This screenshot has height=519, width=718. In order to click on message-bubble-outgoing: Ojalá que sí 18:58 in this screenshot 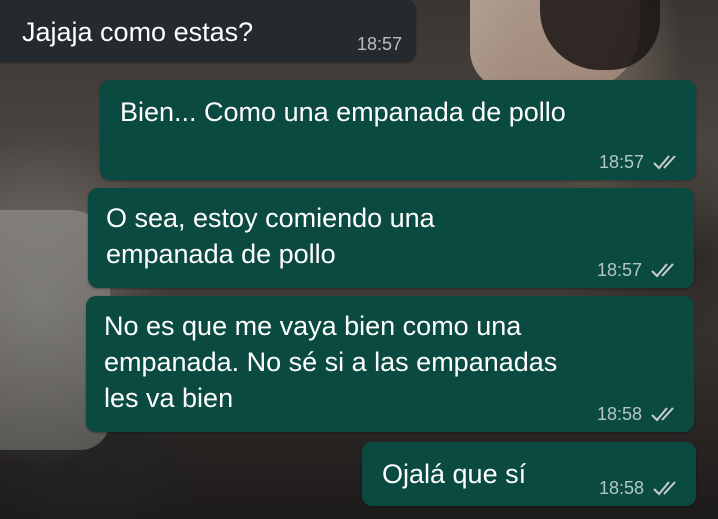, I will do `click(529, 474)`.